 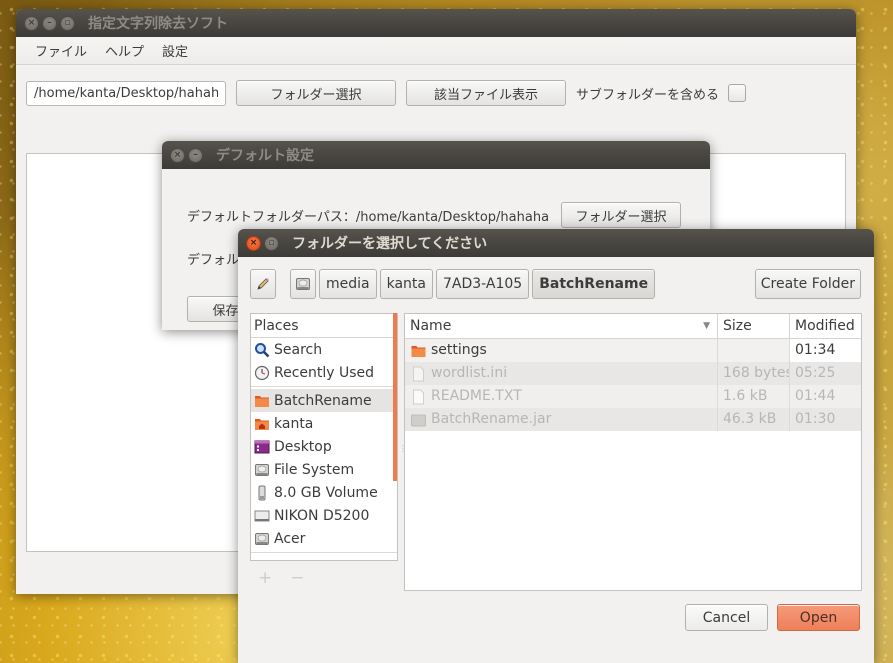 What do you see at coordinates (324, 423) in the screenshot?
I see `place-item-kanta: kanta` at bounding box center [324, 423].